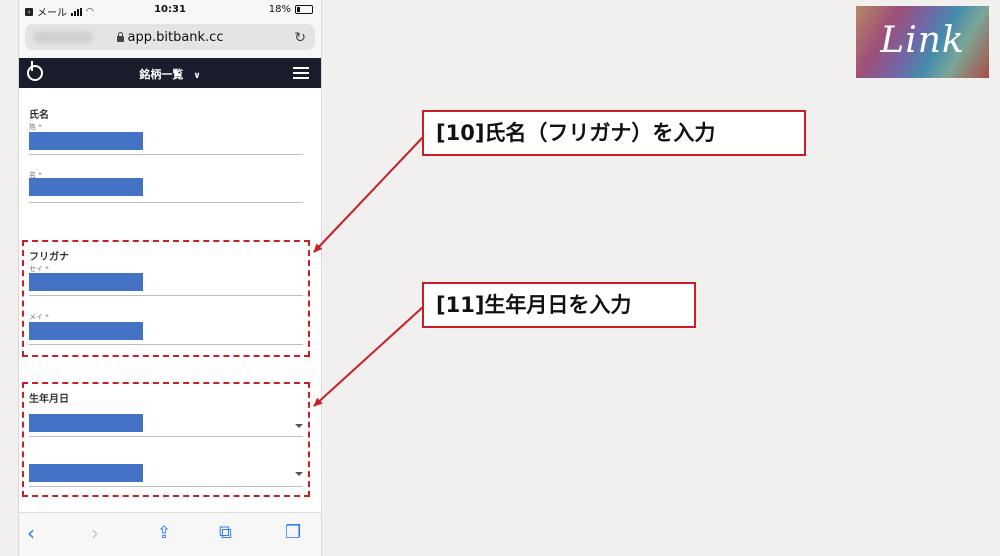 The height and width of the screenshot is (556, 1000). What do you see at coordinates (225, 533) in the screenshot?
I see `bookmarks-icon: ⧉` at bounding box center [225, 533].